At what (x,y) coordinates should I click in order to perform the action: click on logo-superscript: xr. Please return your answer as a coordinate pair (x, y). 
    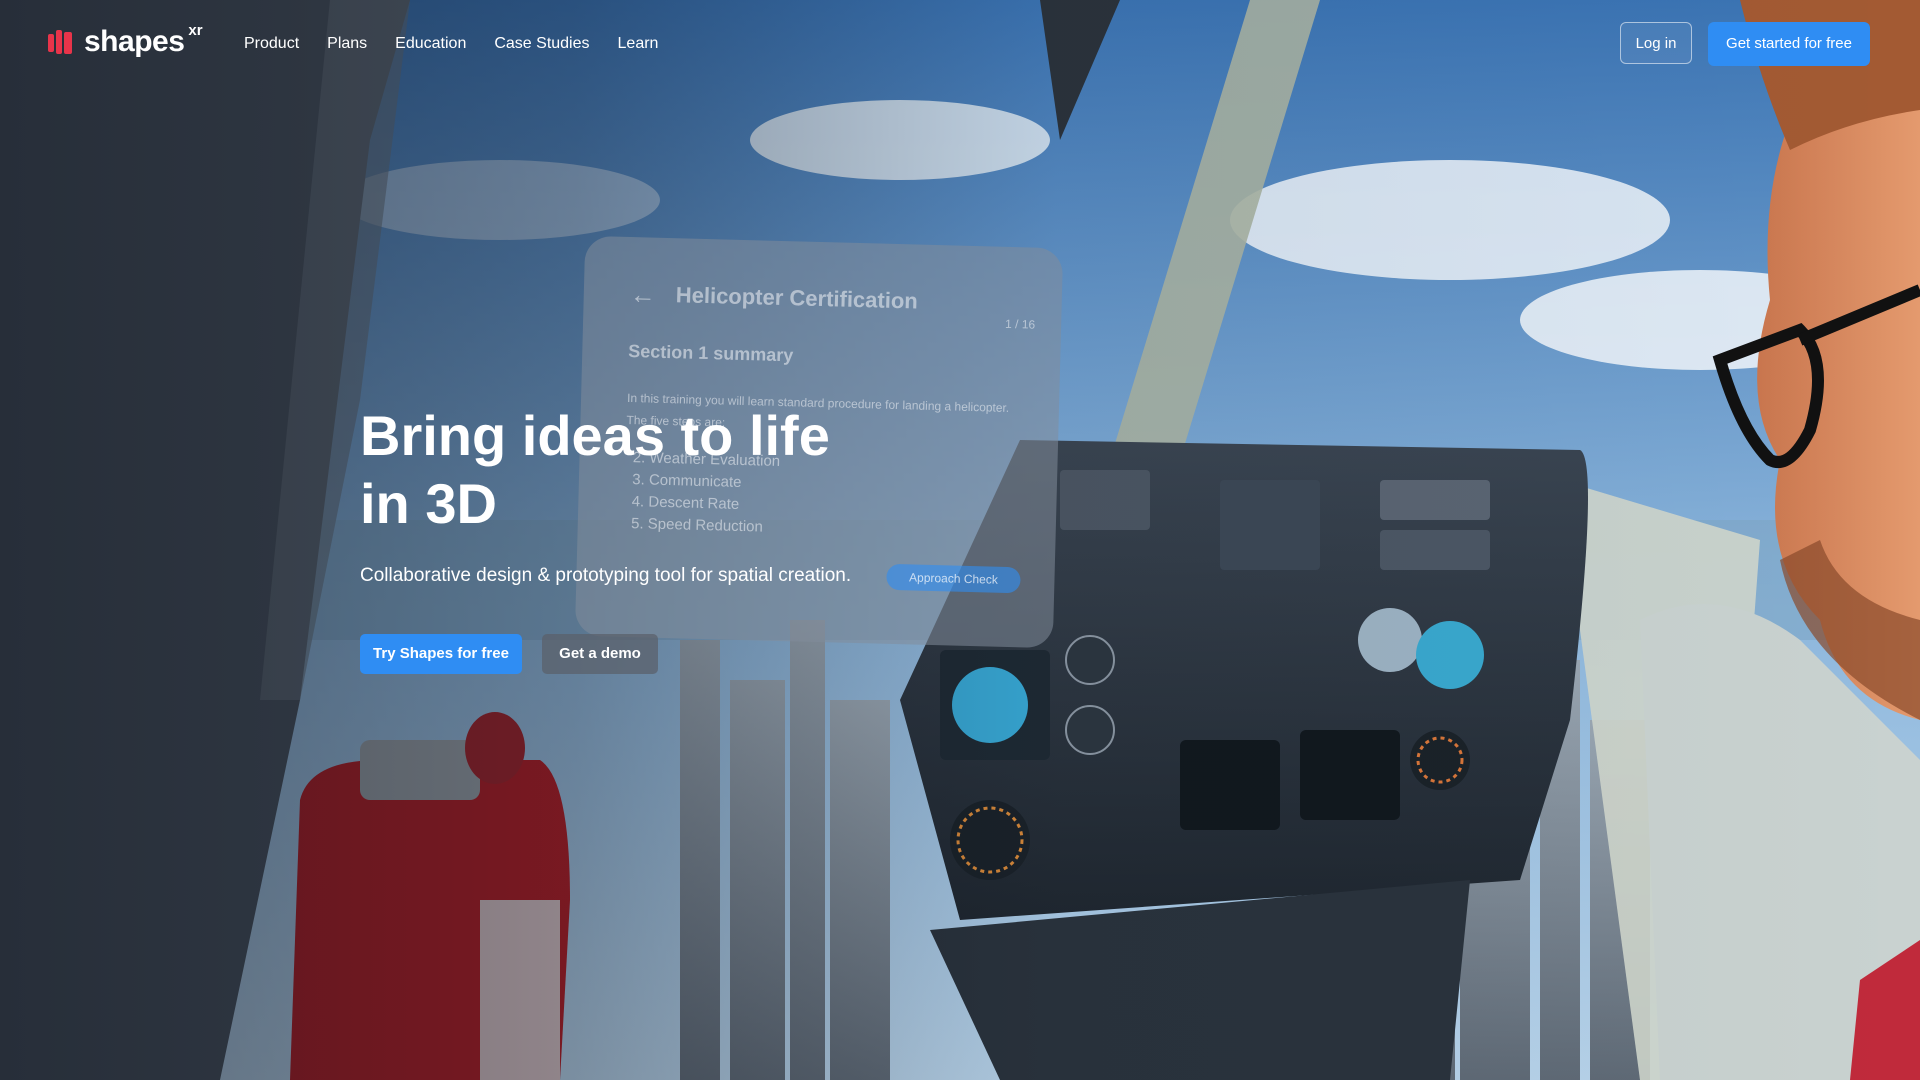
    Looking at the image, I should click on (195, 30).